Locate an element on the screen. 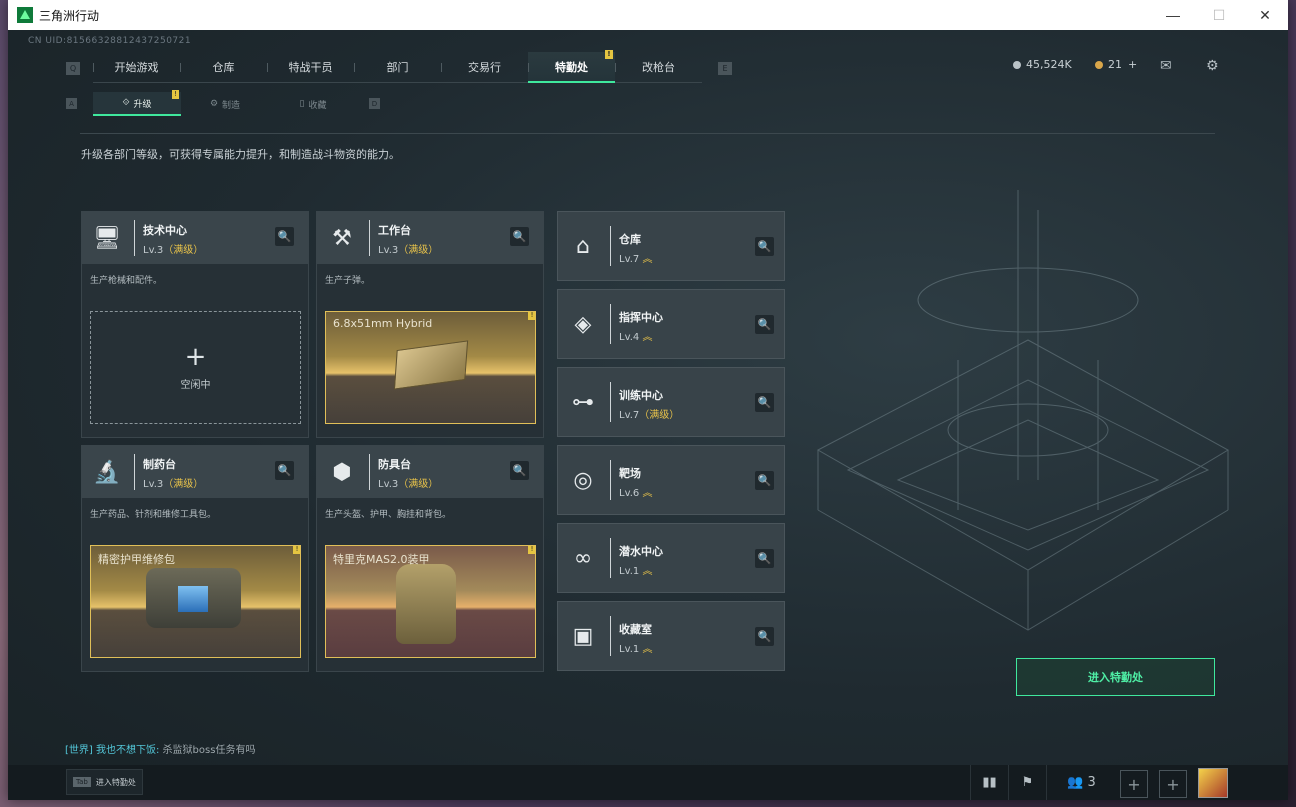  empty-production-slot: + 空闲中 is located at coordinates (195, 367).